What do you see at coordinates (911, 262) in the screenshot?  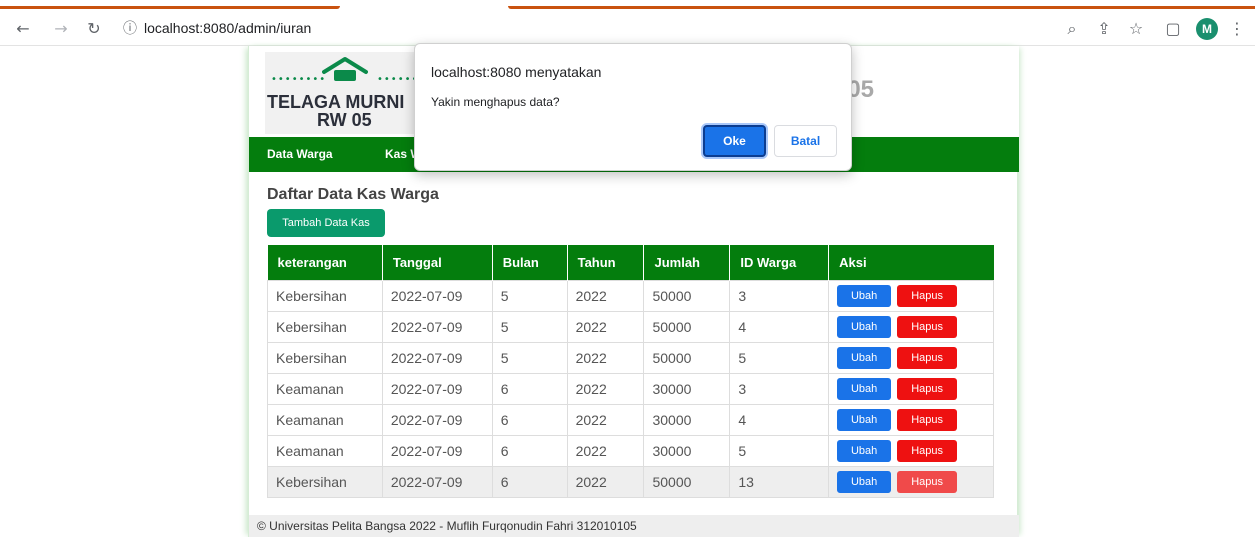 I see `column-header: Aksi` at bounding box center [911, 262].